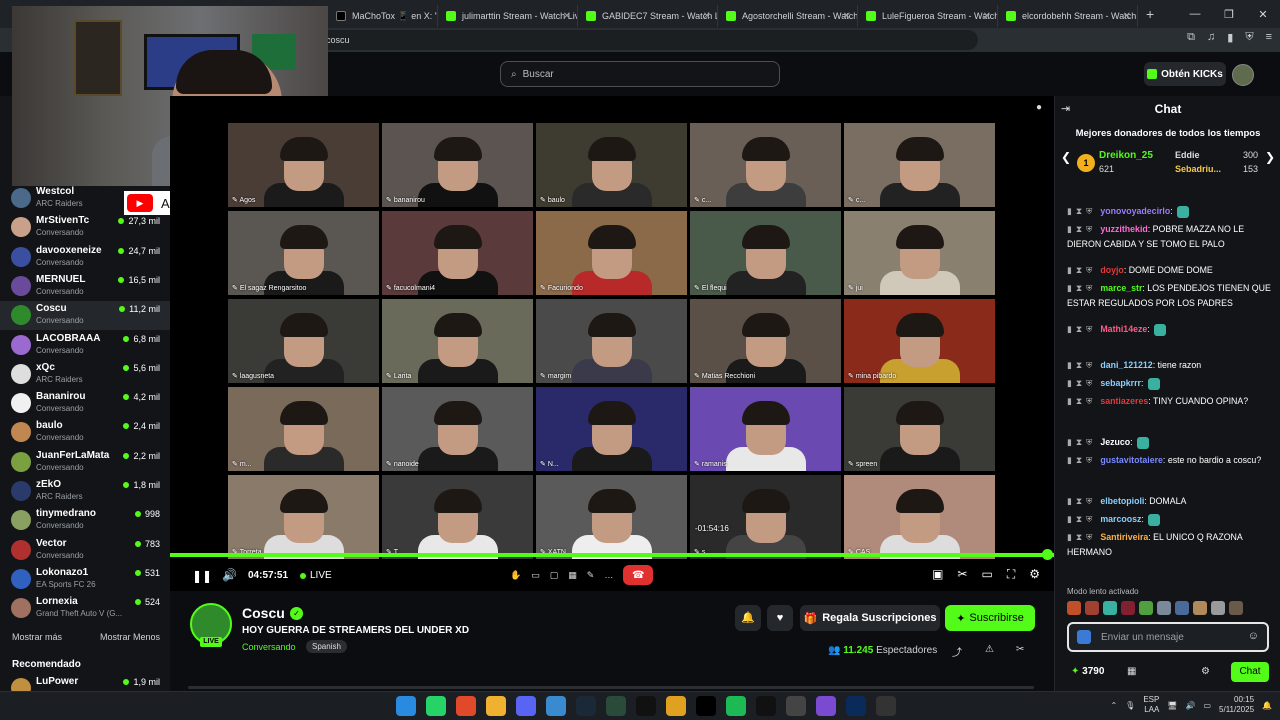 The height and width of the screenshot is (720, 1280). I want to click on browser-tab-5: LuleFigueroa Stream - Watch L ✕, so click(928, 16).